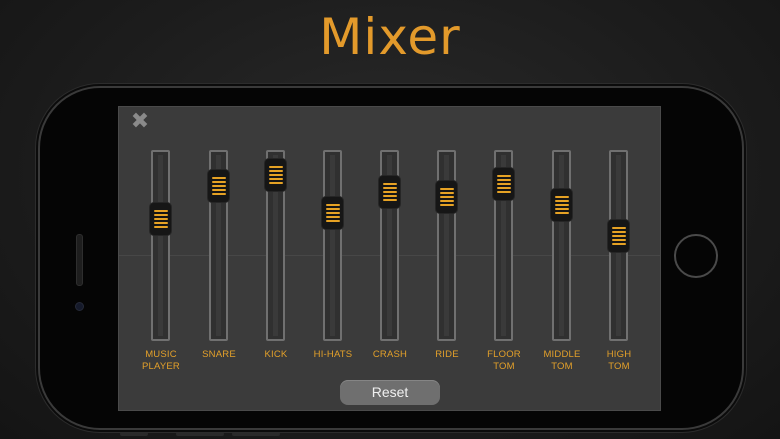 This screenshot has height=439, width=780. Describe the element at coordinates (390, 354) in the screenshot. I see `channel-label: CRASH` at that location.